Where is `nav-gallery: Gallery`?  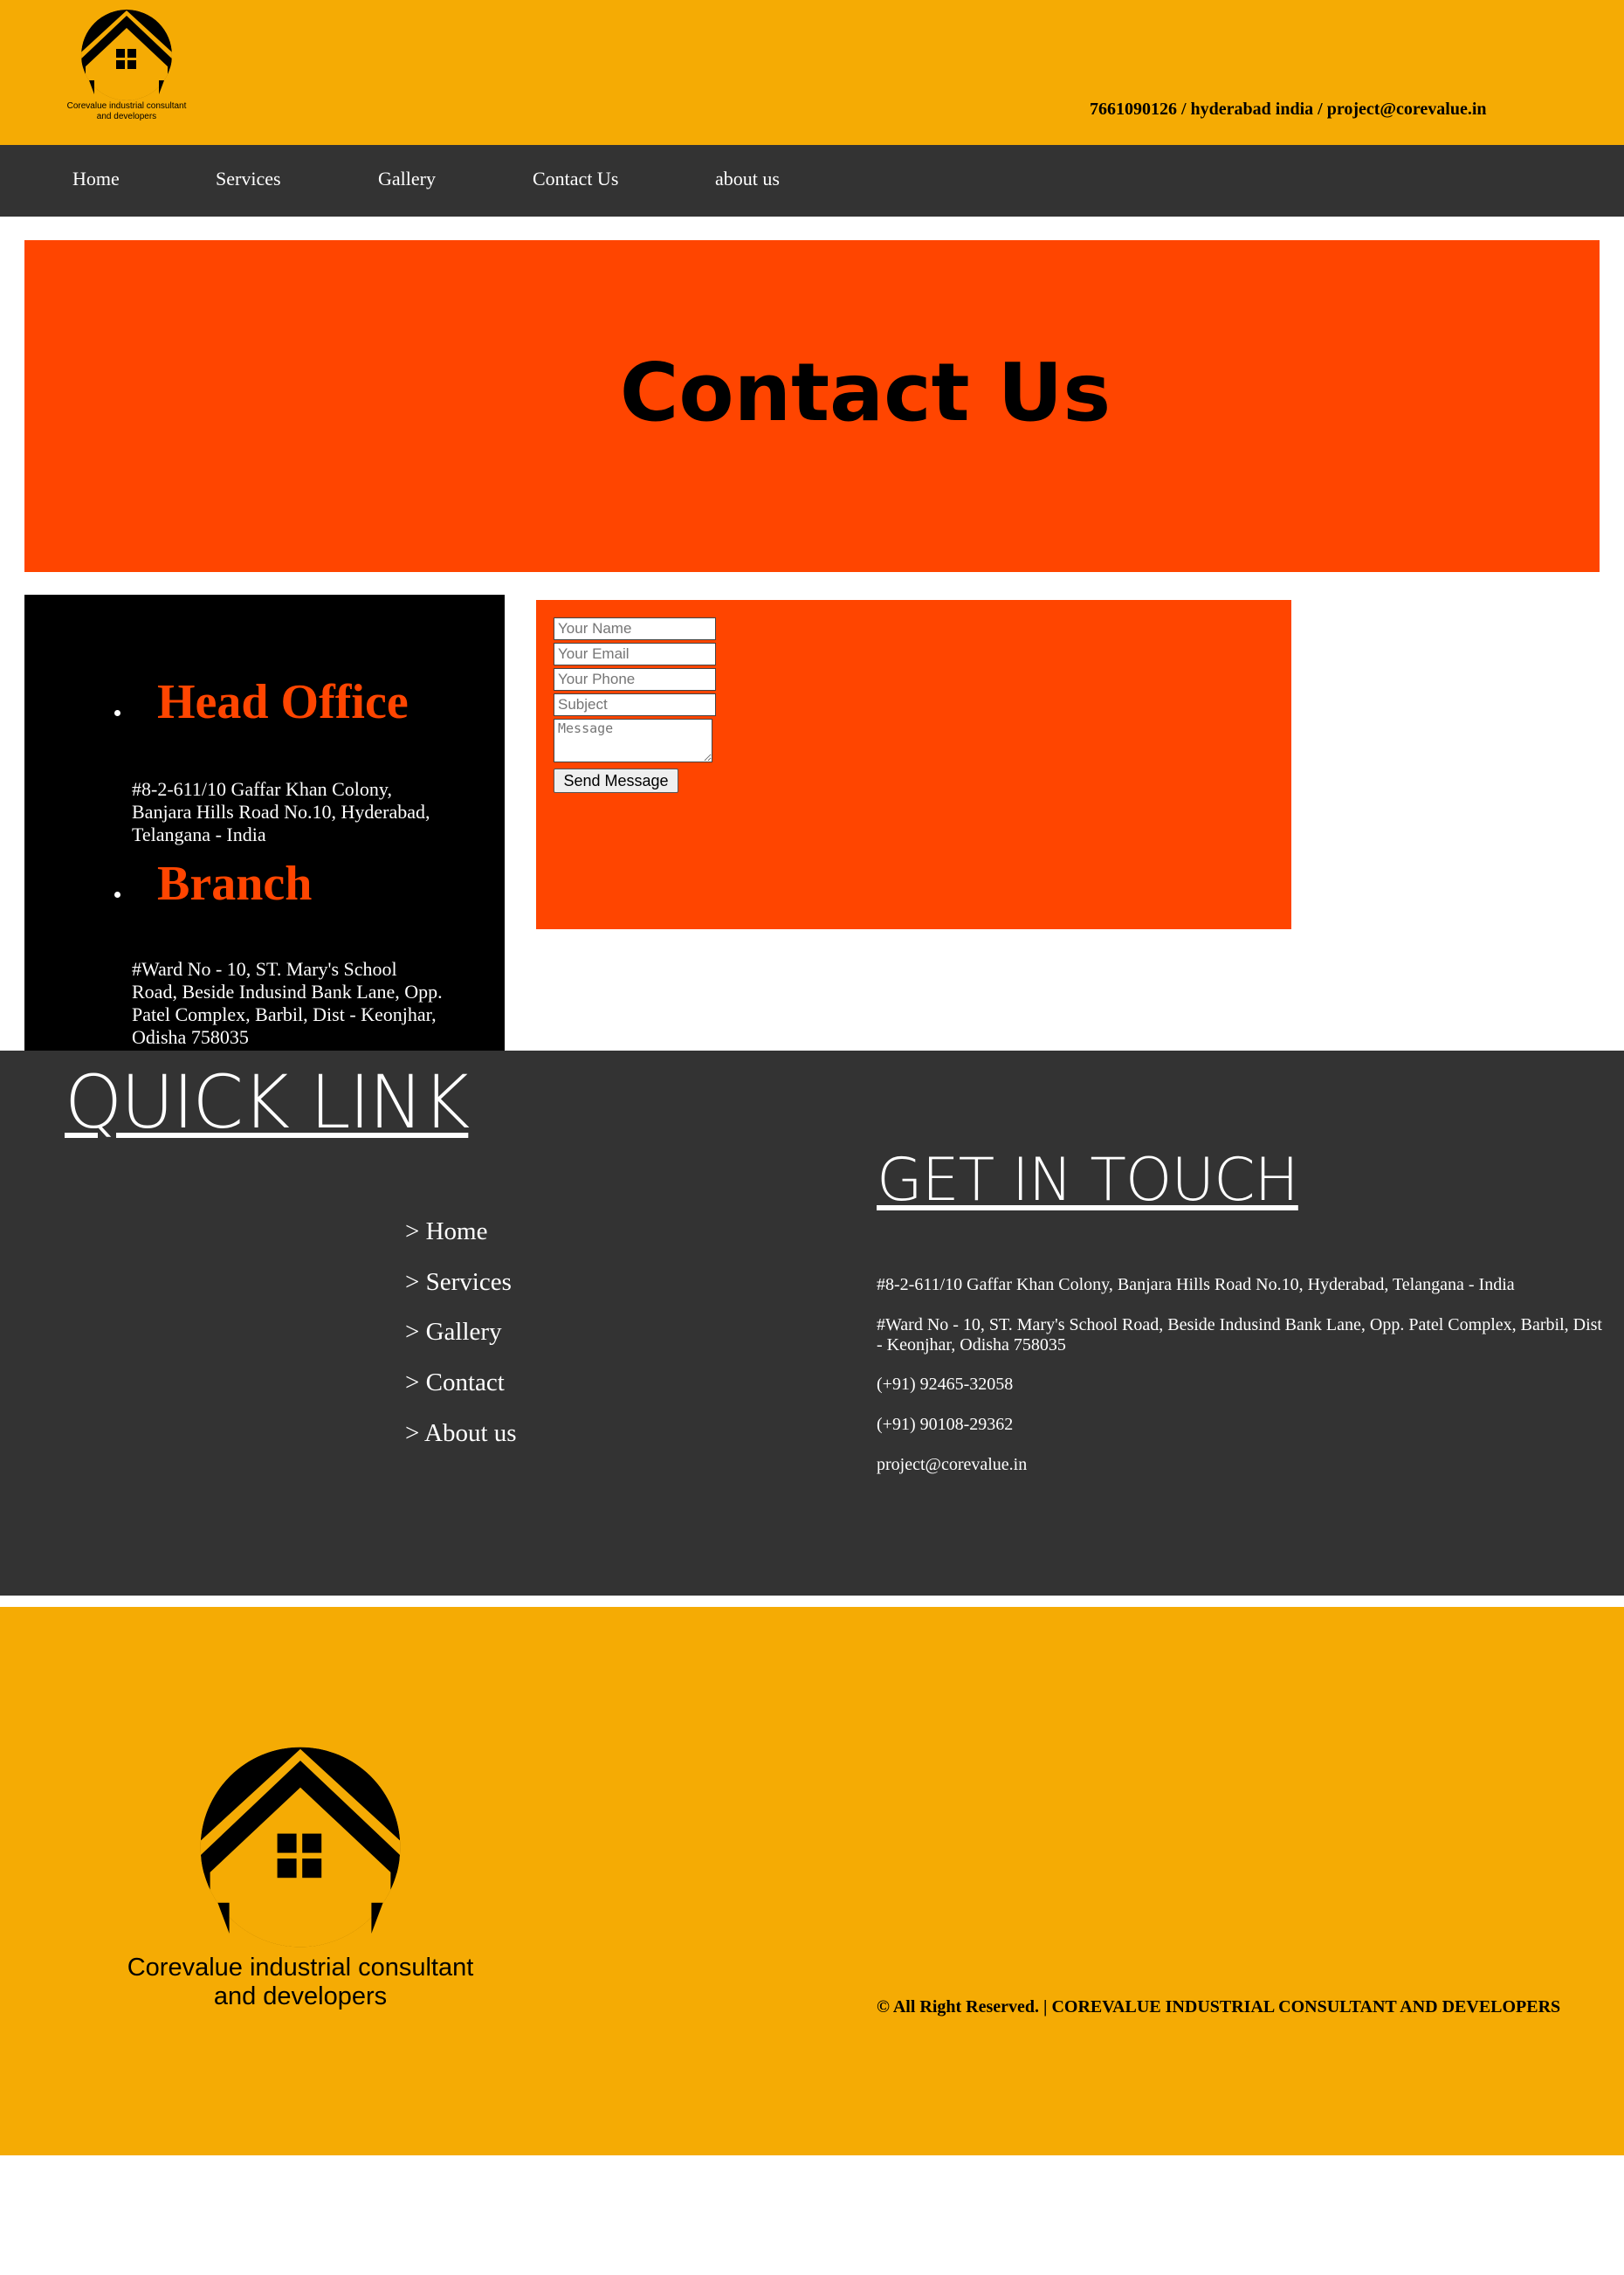
nav-gallery: Gallery is located at coordinates (407, 179).